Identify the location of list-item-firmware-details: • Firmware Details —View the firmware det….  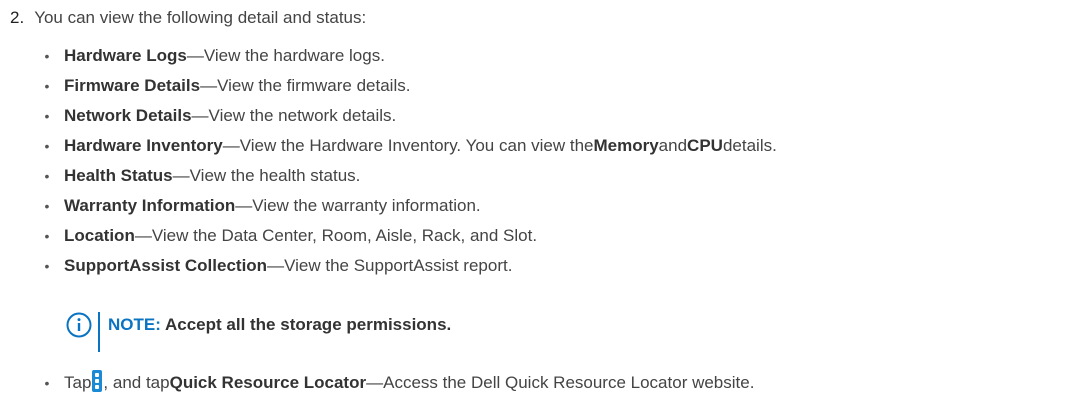
(228, 86).